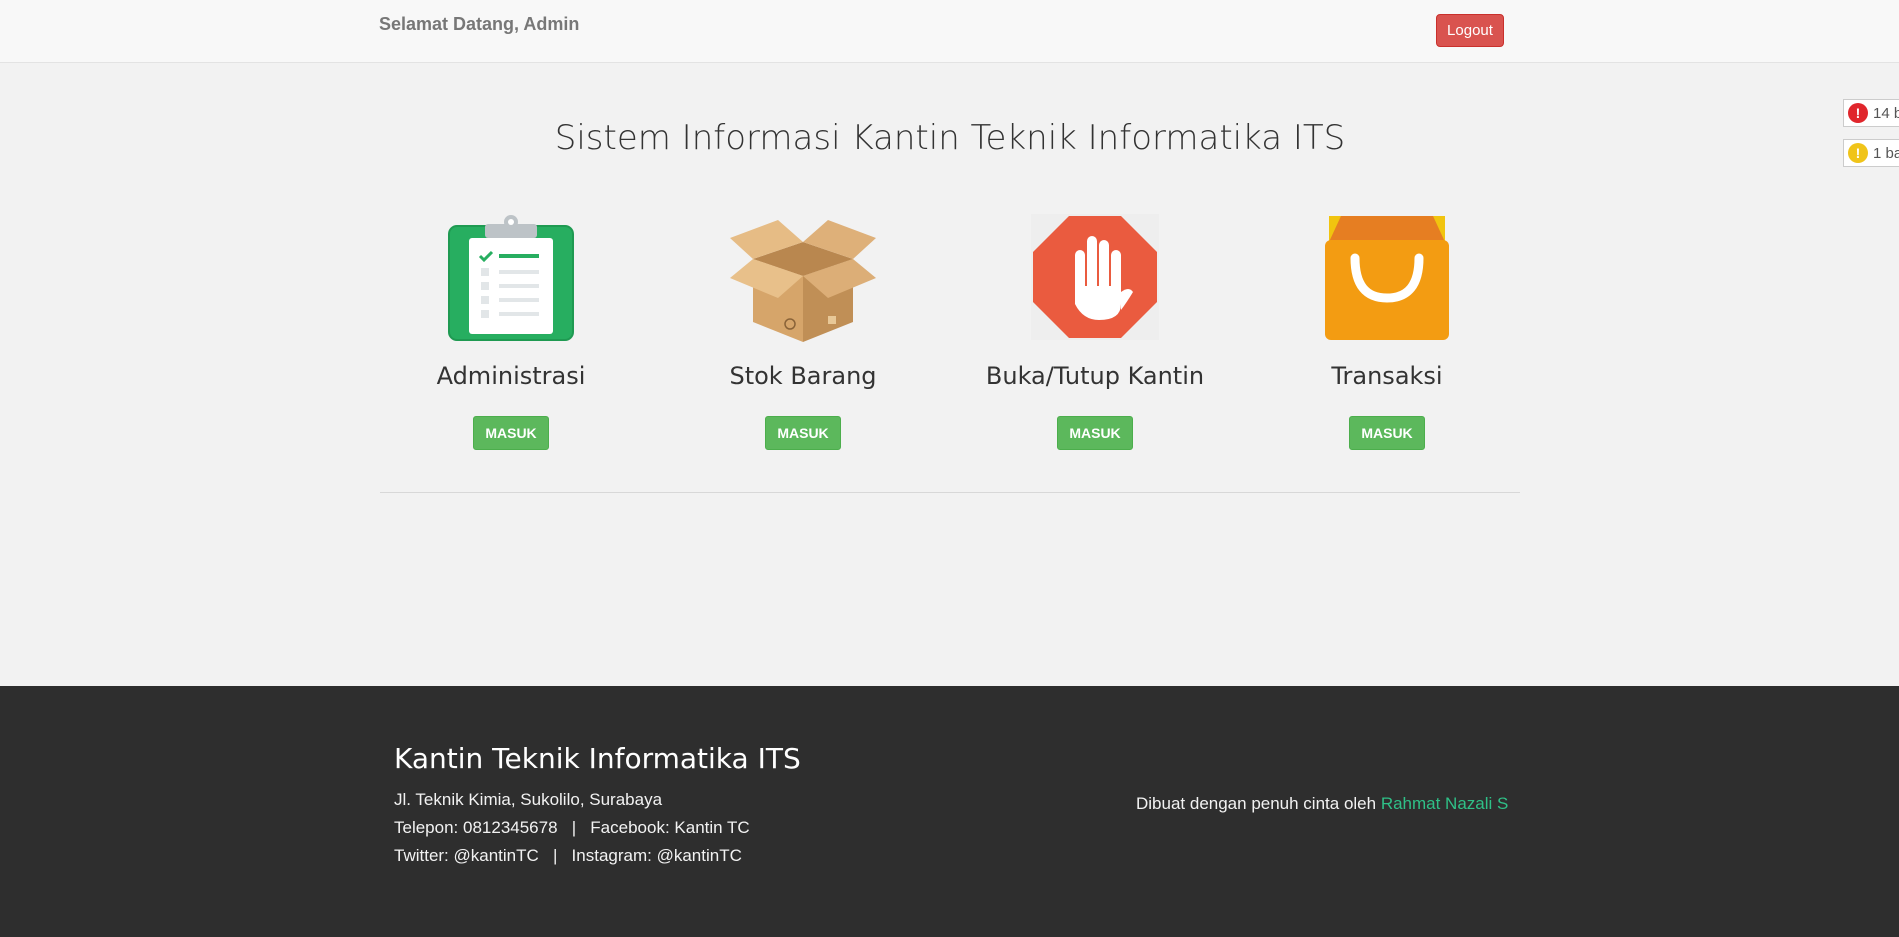  Describe the element at coordinates (803, 281) in the screenshot. I see `box-icon` at that location.